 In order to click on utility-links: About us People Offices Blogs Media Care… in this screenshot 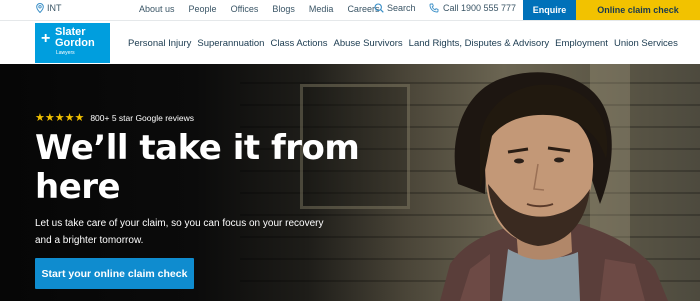, I will do `click(266, 9)`.